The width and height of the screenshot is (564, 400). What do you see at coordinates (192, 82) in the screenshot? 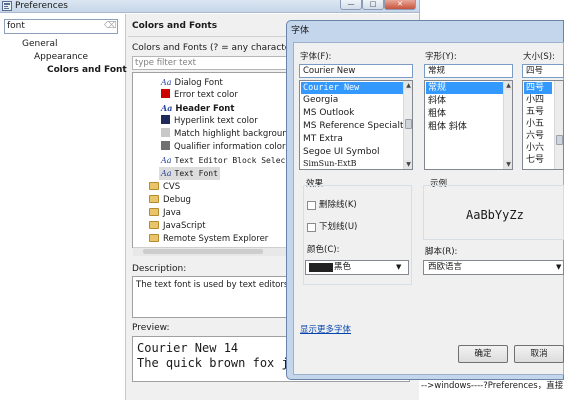
I see `tree-item-dialog-font: Aa Dialog Font` at bounding box center [192, 82].